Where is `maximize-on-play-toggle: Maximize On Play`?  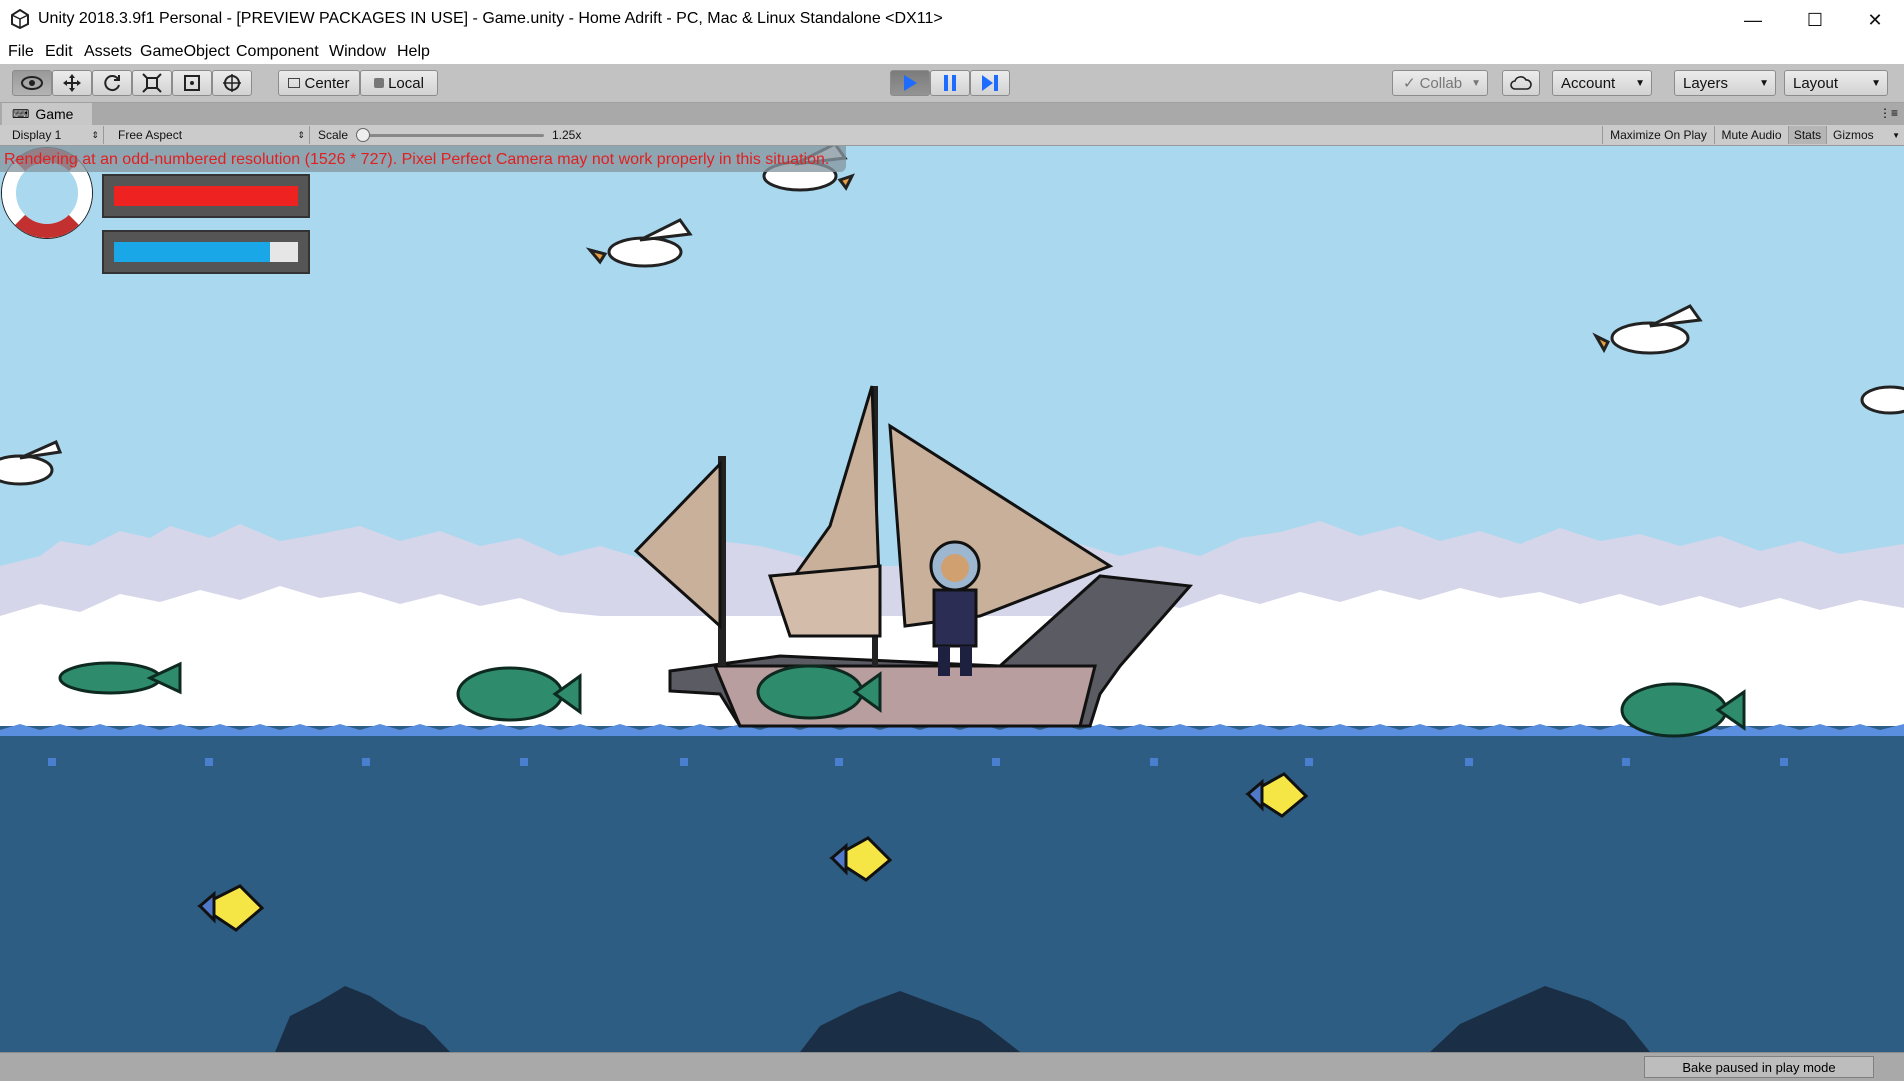 maximize-on-play-toggle: Maximize On Play is located at coordinates (1658, 135).